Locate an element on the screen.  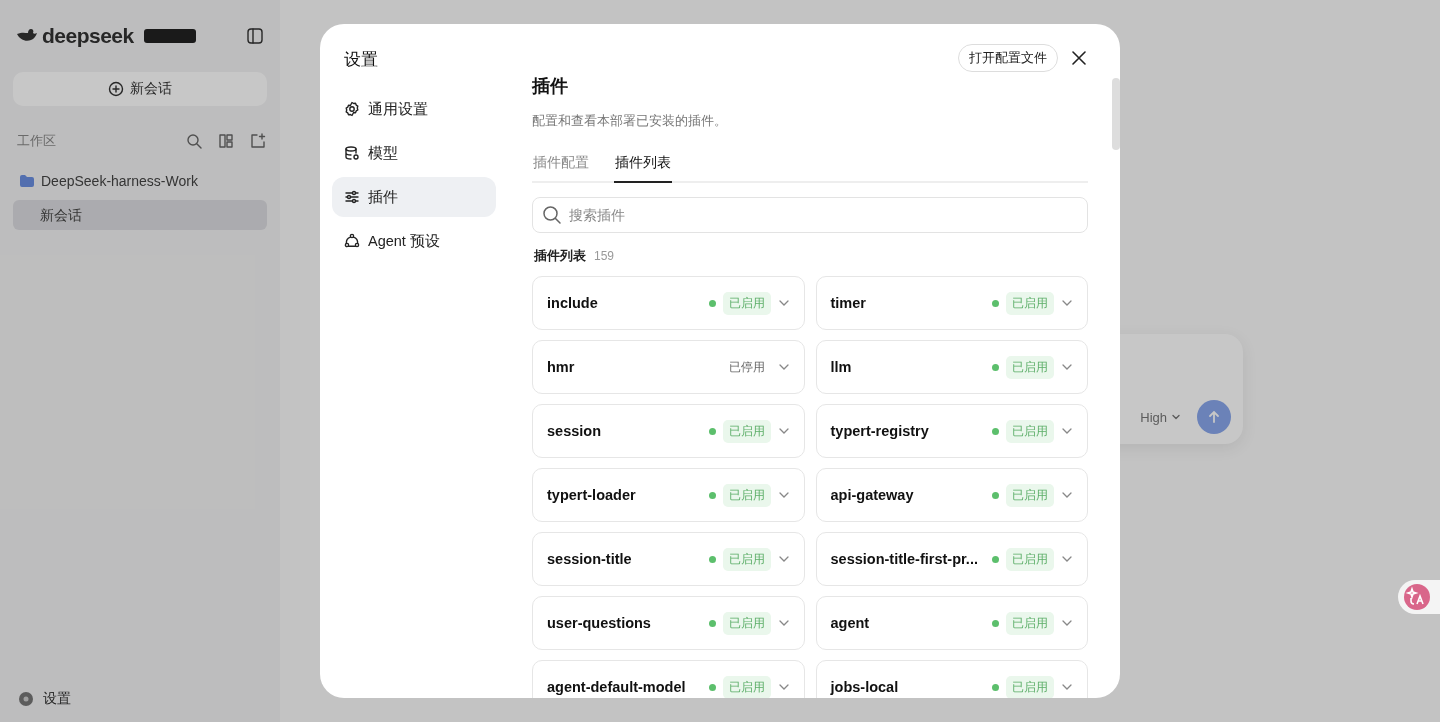
arrow-up-icon is located at coordinates (1214, 417).